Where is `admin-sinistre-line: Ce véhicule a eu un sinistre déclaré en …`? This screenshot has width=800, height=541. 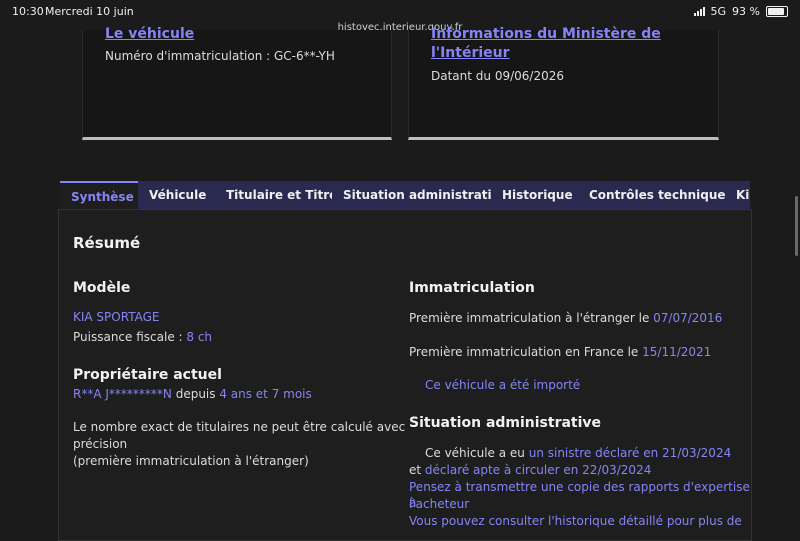
admin-sinistre-line: Ce véhicule a eu un sinistre déclaré en … is located at coordinates (578, 453).